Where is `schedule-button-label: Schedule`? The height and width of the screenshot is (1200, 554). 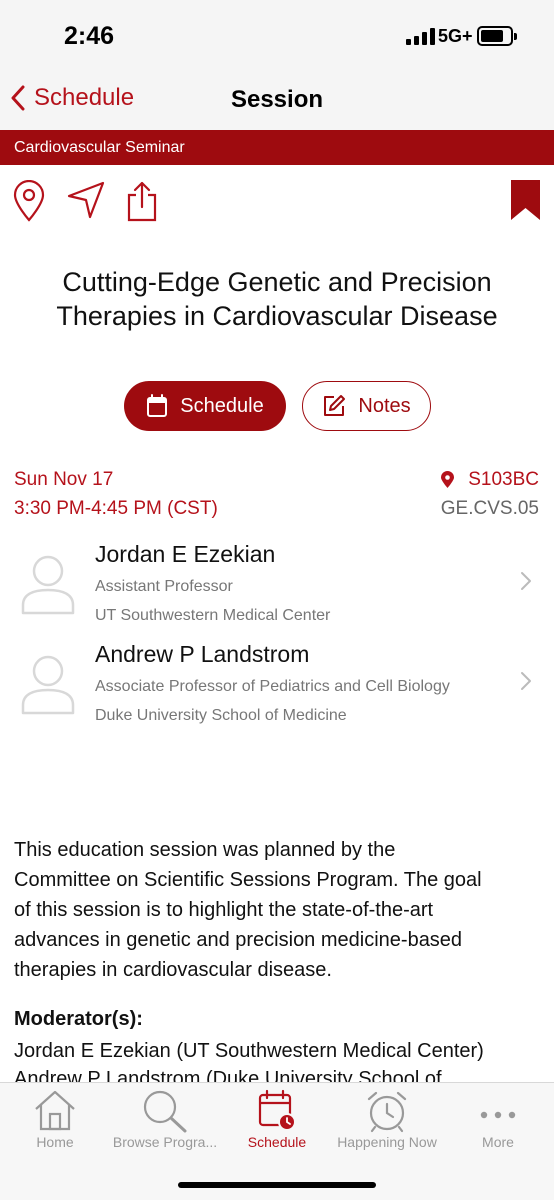
schedule-button-label: Schedule is located at coordinates (222, 405).